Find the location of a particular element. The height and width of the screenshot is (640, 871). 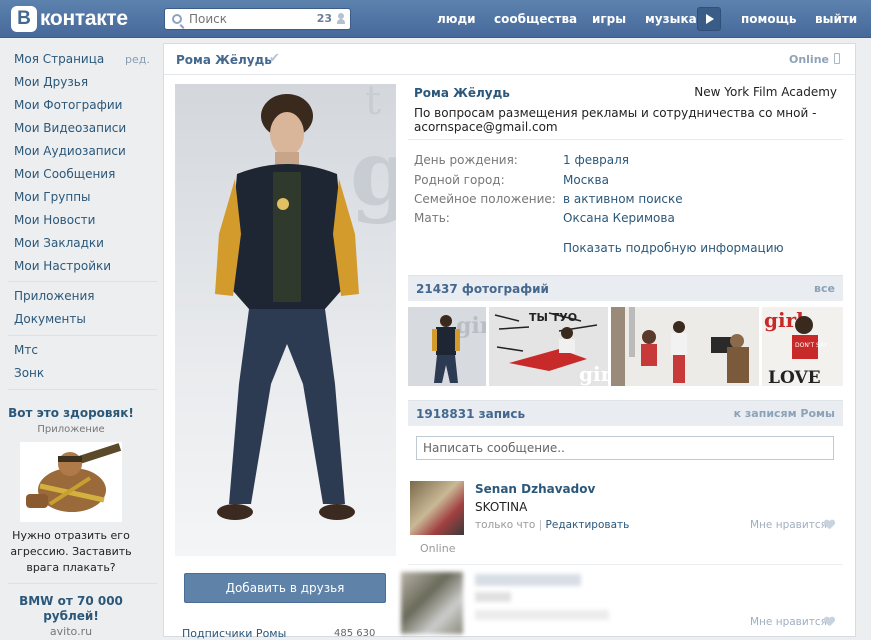

search-people-count: 23 is located at coordinates (324, 18).